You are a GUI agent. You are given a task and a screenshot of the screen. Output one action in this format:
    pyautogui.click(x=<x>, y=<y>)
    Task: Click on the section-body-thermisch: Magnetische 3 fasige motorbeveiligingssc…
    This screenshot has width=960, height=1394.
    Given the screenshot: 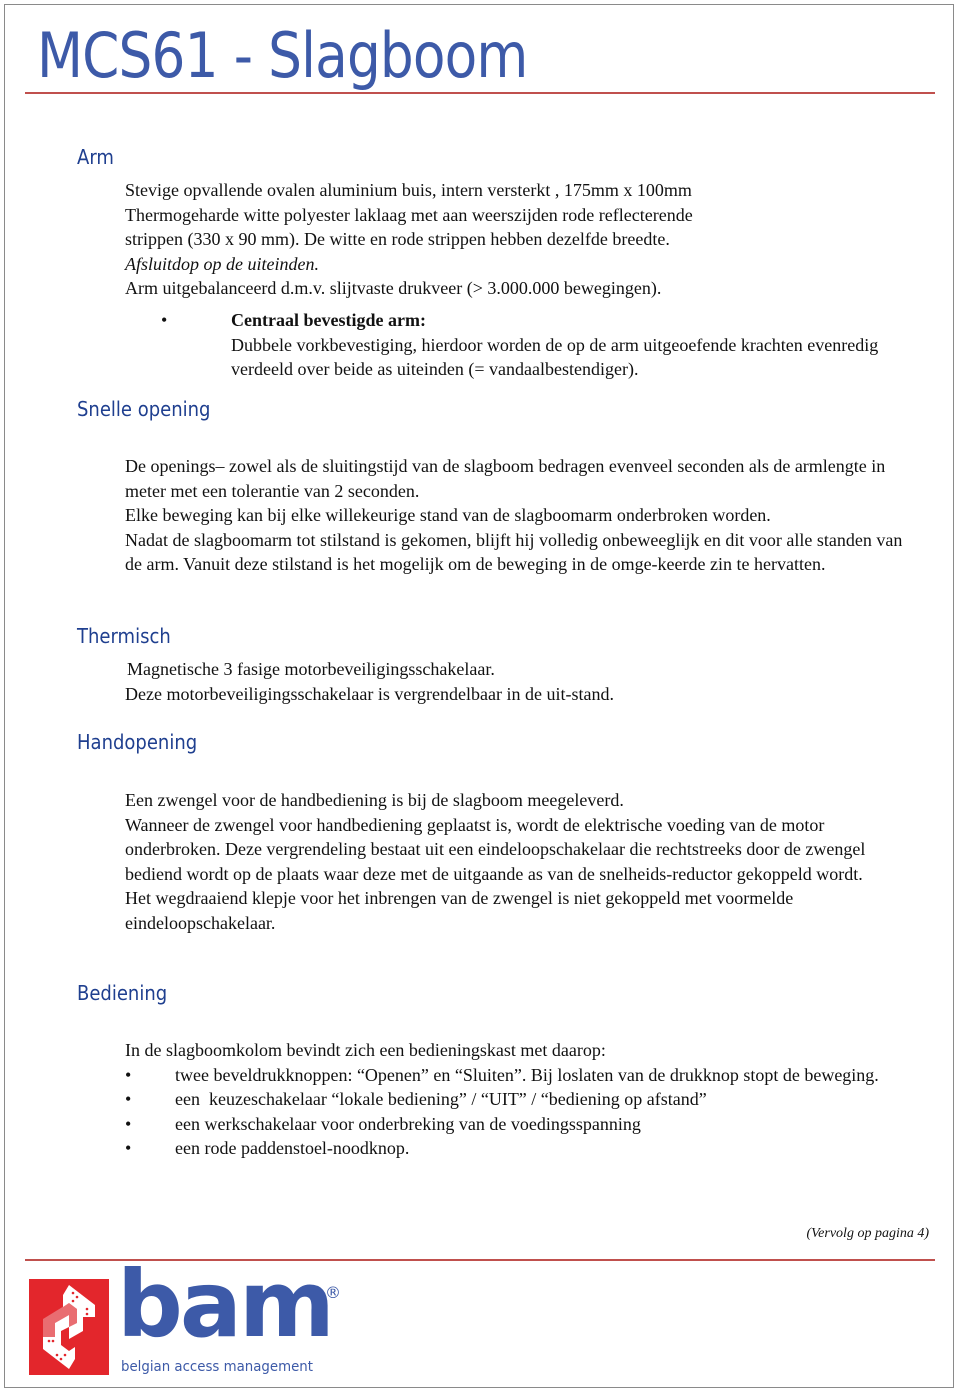 What is the action you would take?
    pyautogui.click(x=520, y=681)
    